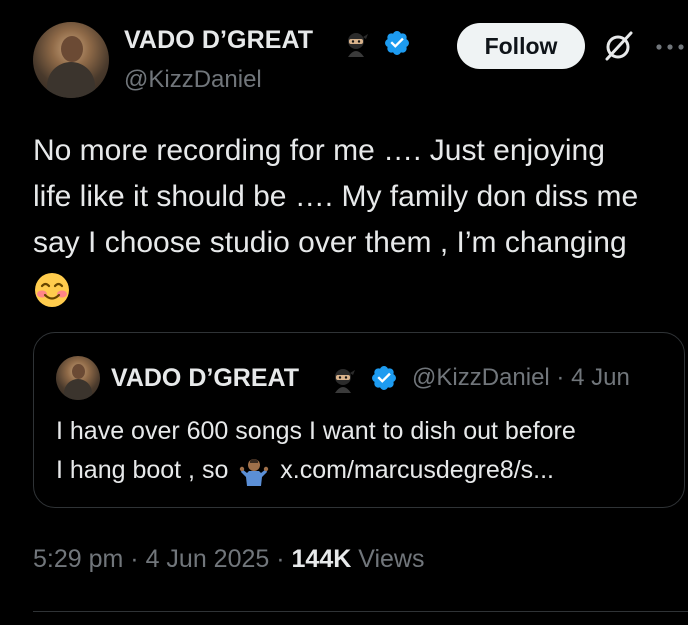 The image size is (688, 625). What do you see at coordinates (142, 470) in the screenshot?
I see `quote-line-text: I hang boot , so` at bounding box center [142, 470].